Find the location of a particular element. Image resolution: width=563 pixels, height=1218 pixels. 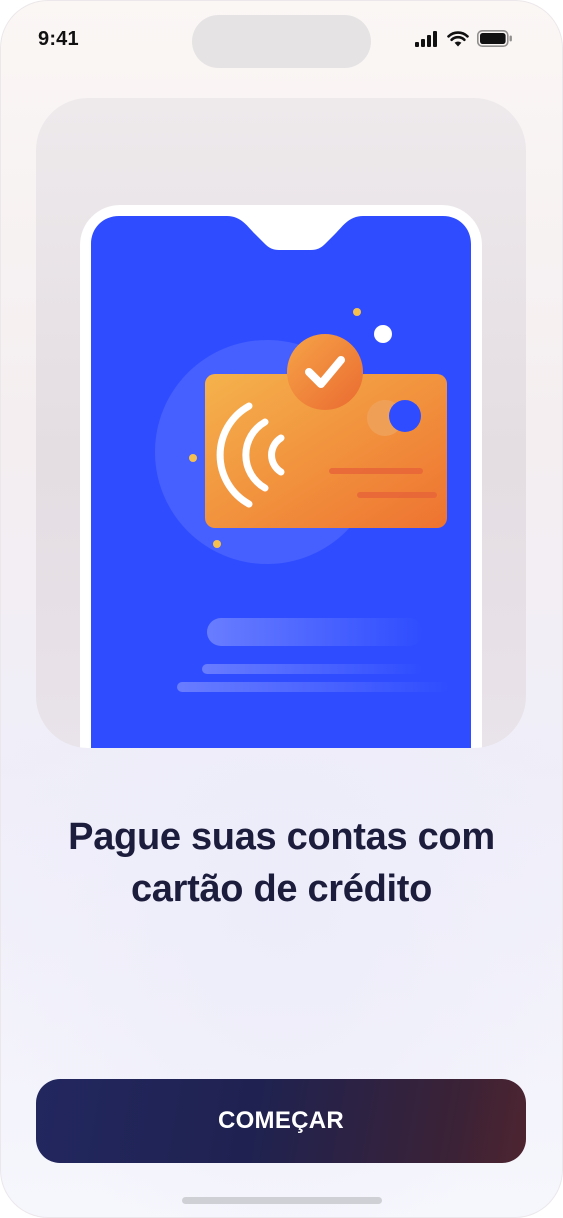

battery-icon is located at coordinates (495, 41).